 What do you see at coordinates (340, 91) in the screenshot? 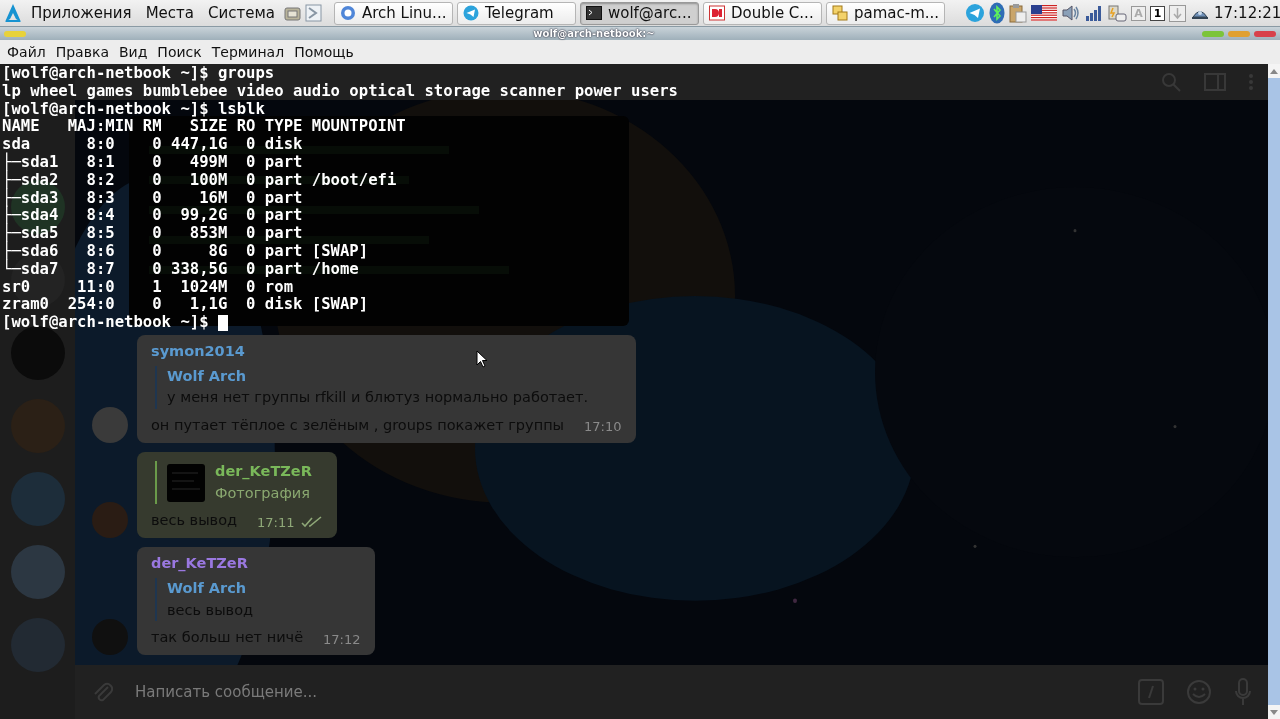
I see `terminal-line: lp wheel games bumblebee video audio optical storage scanner power users` at bounding box center [340, 91].